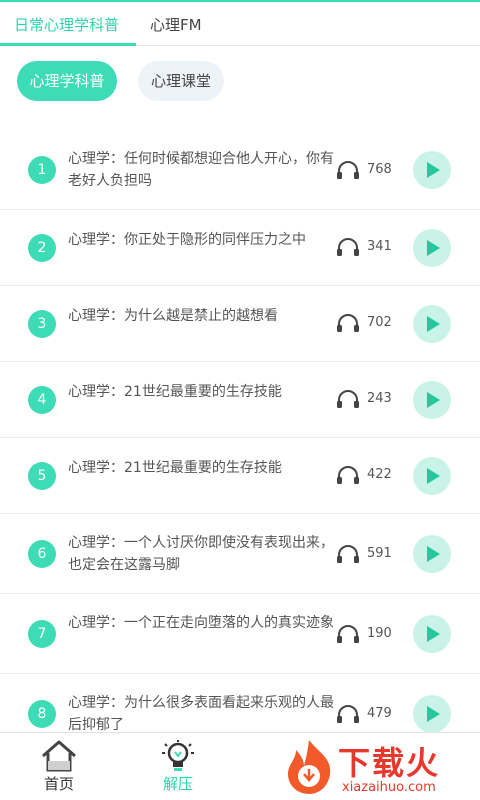 Image resolution: width=480 pixels, height=800 pixels. I want to click on list-item: 8 心理学：为什么很多表面看起来乐观的人最后抑郁了 479, so click(240, 703).